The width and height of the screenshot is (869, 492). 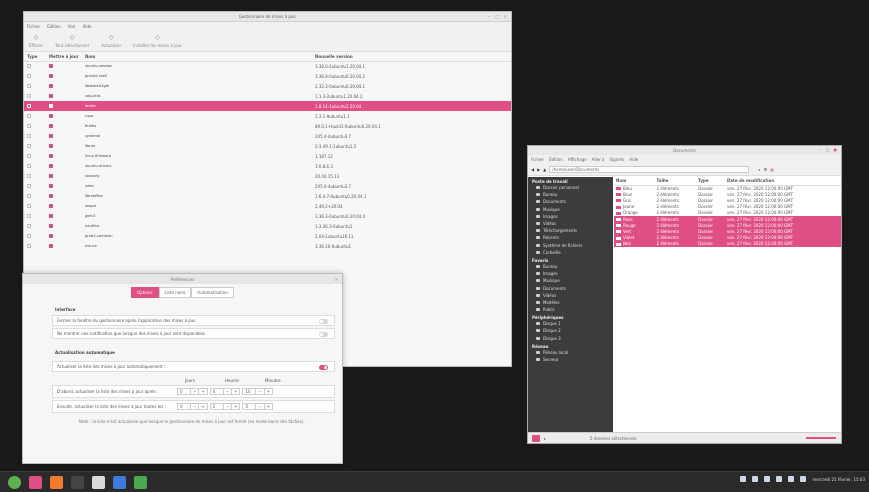 What do you see at coordinates (145, 292) in the screenshot?
I see `tab-options: Options` at bounding box center [145, 292].